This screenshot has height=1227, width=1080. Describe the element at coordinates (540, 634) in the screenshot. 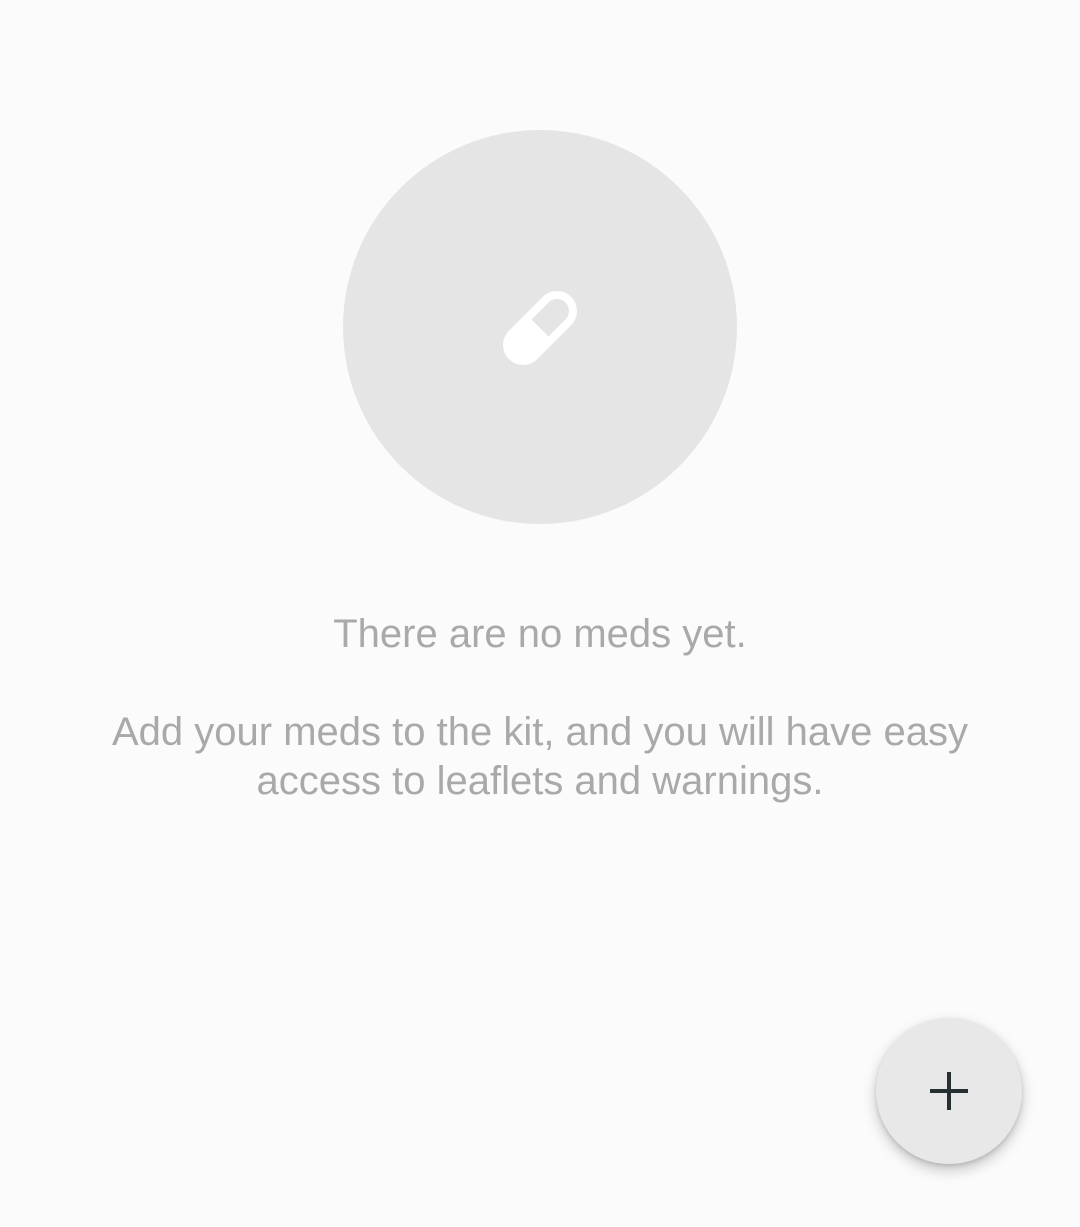

I see `empty-title: There are no meds yet.` at that location.